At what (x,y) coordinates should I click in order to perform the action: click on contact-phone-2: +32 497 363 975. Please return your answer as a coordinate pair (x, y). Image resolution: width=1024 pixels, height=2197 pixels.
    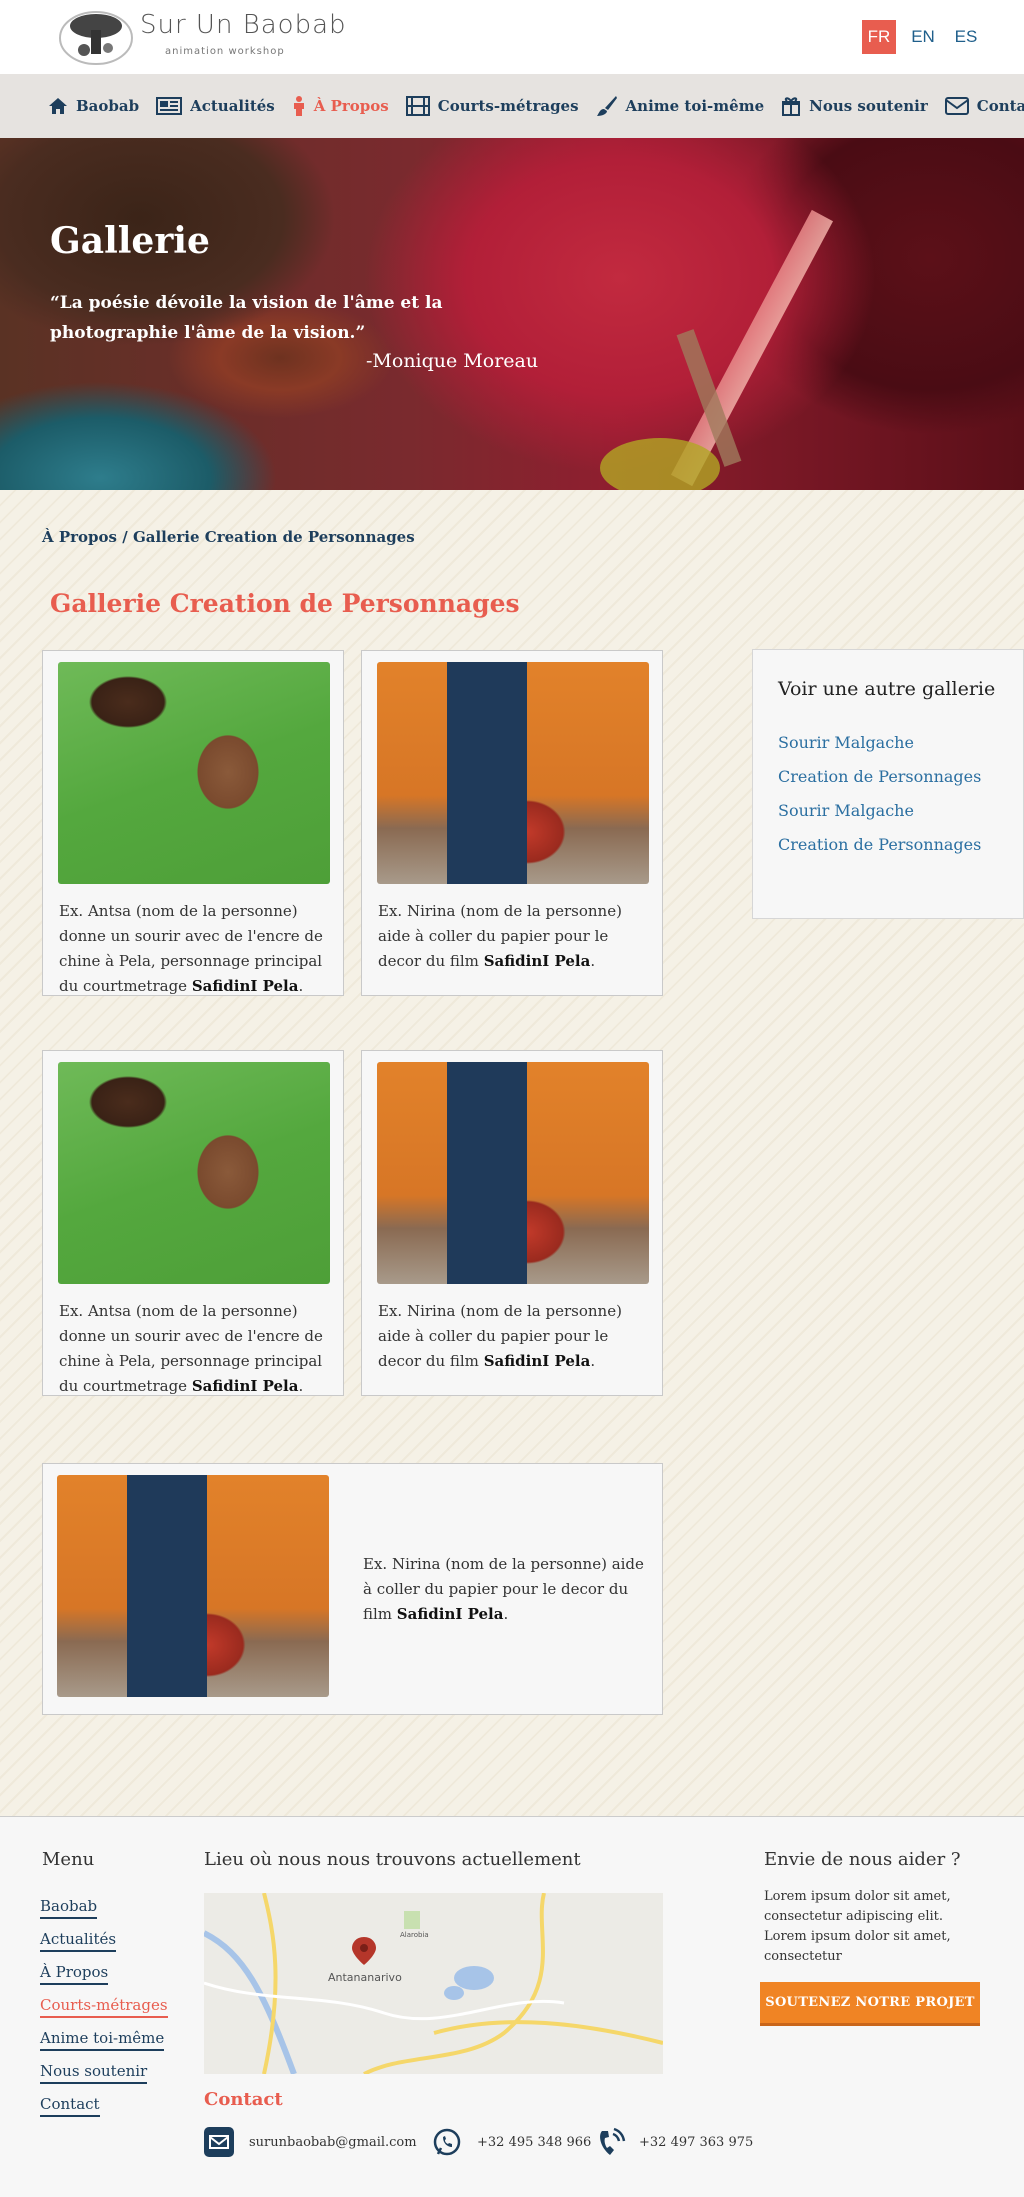
    Looking at the image, I should click on (696, 2142).